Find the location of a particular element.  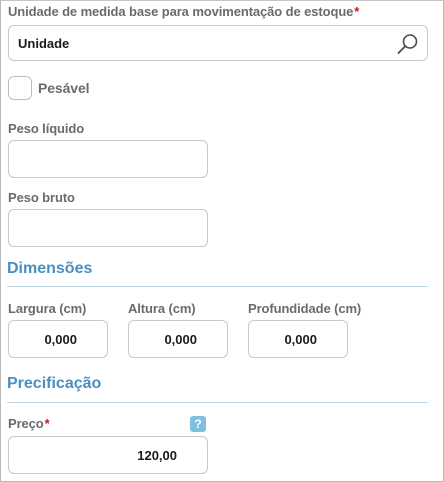

width-value: 0,000 is located at coordinates (60, 339).